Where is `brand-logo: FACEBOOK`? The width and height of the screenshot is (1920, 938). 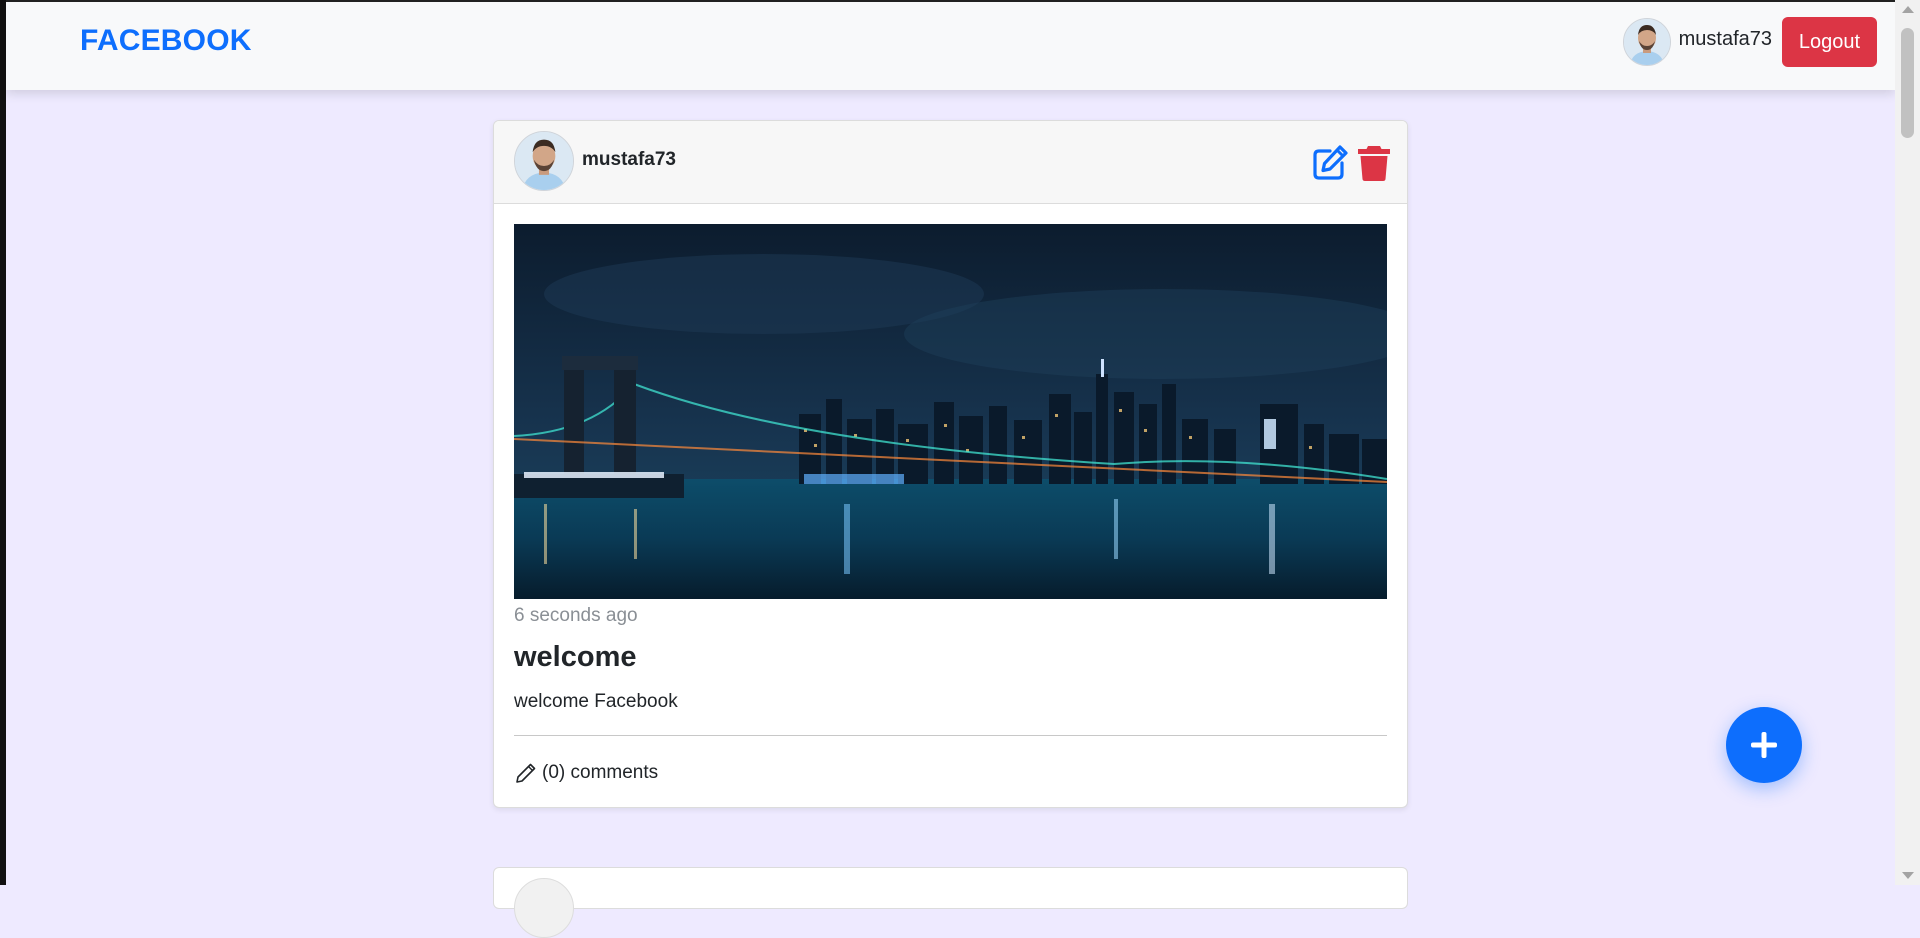 brand-logo: FACEBOOK is located at coordinates (166, 41).